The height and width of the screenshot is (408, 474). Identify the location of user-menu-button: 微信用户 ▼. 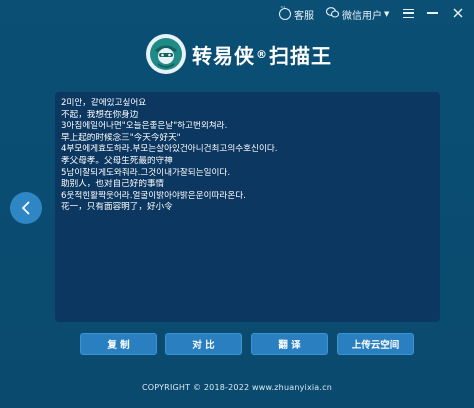
(357, 14).